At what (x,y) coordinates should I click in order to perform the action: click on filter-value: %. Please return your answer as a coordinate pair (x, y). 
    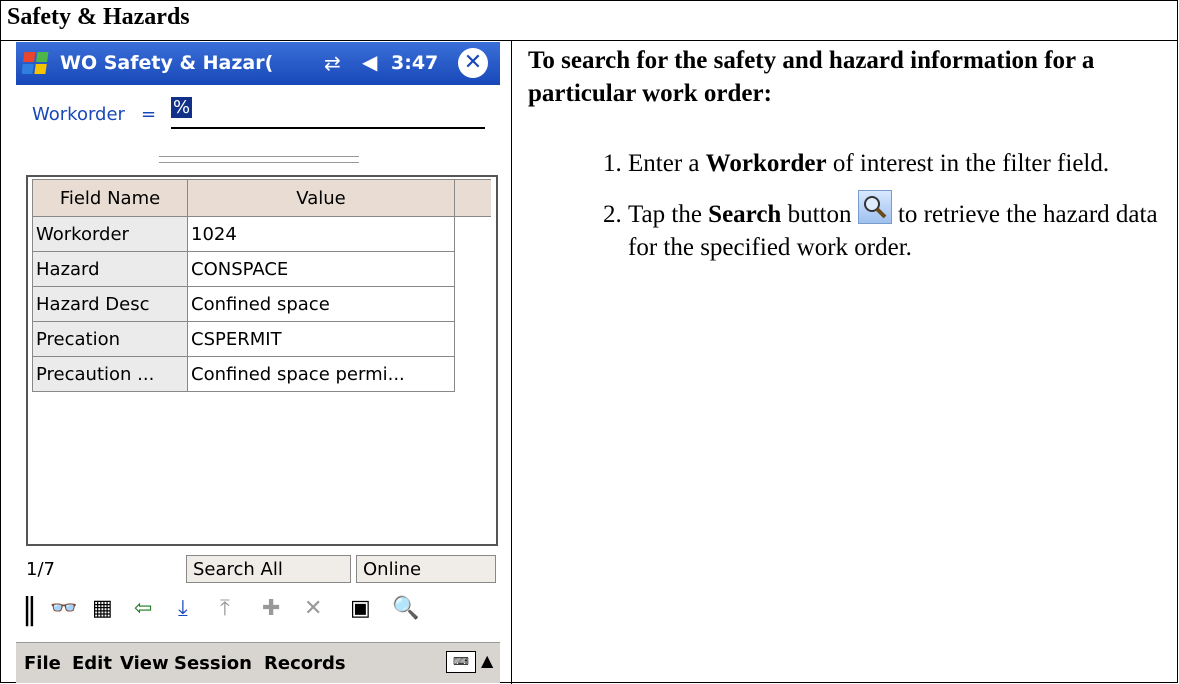
    Looking at the image, I should click on (182, 107).